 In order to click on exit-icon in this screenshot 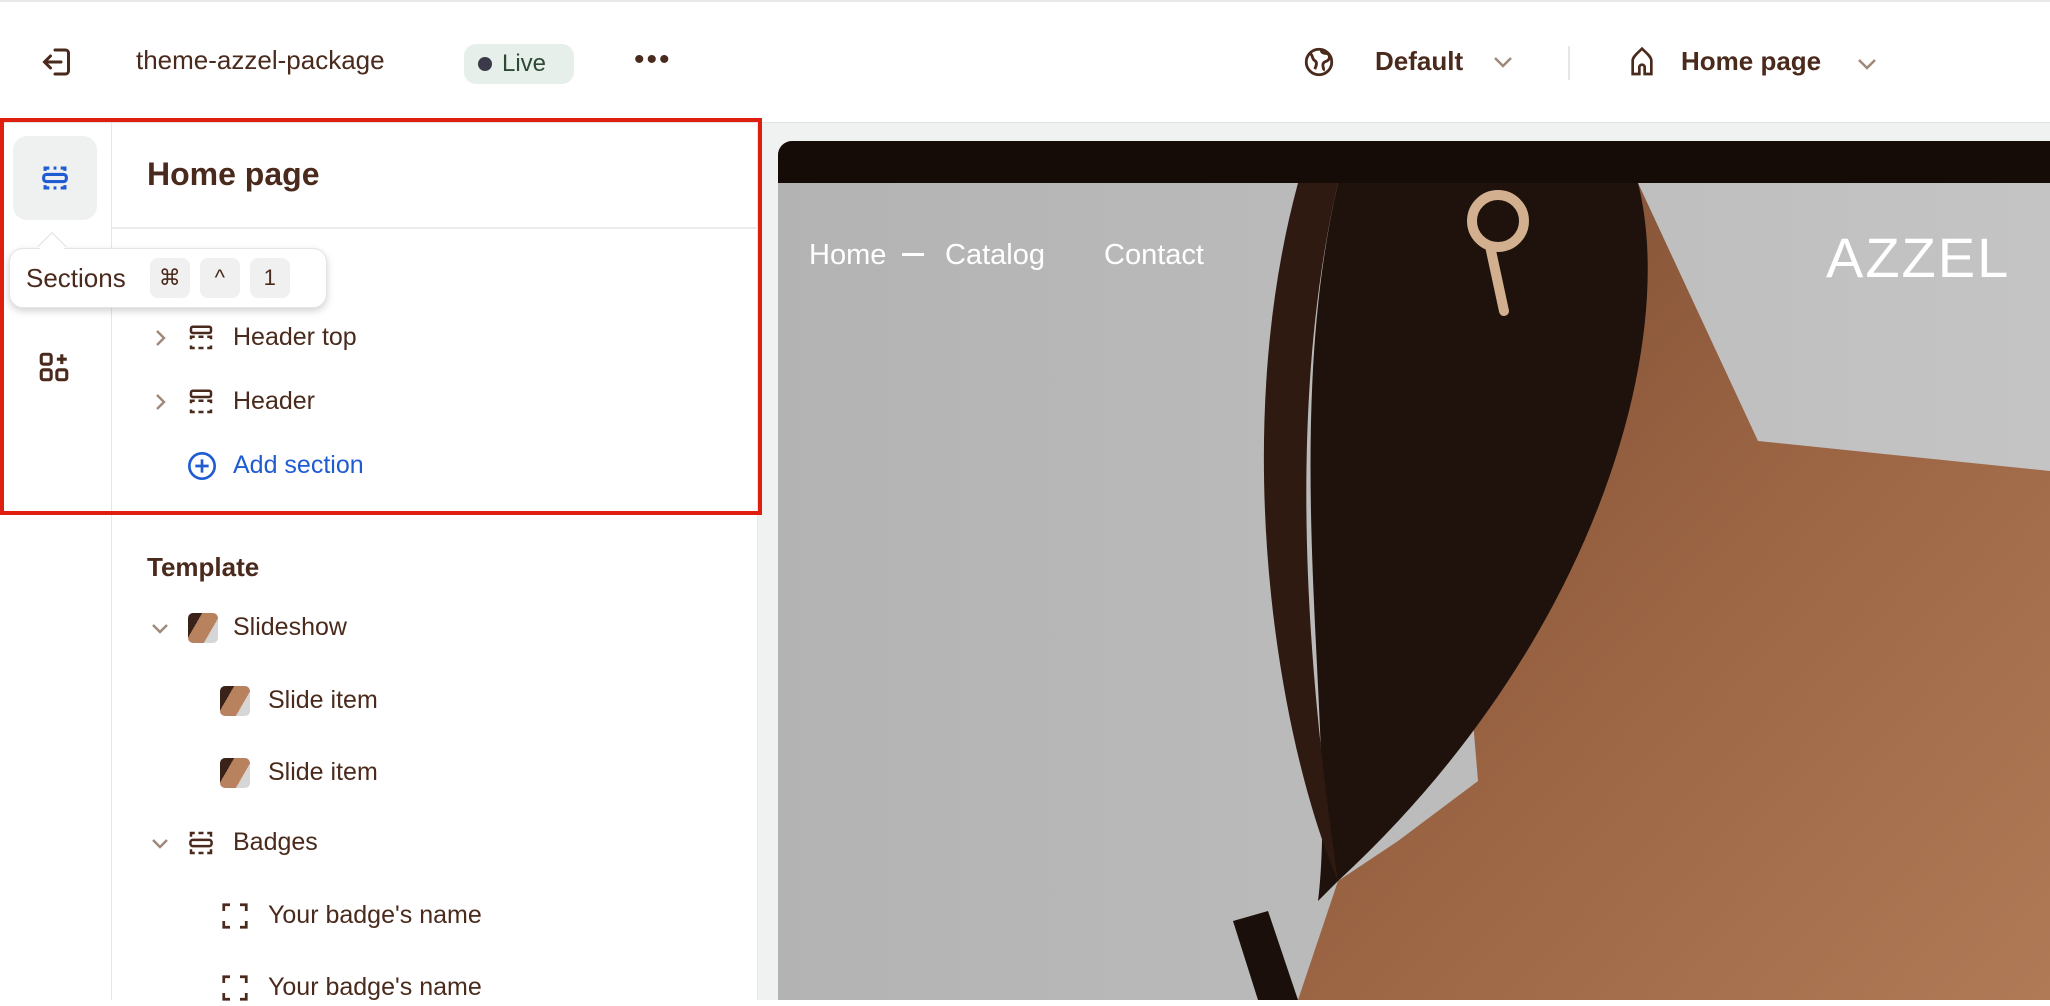, I will do `click(58, 64)`.